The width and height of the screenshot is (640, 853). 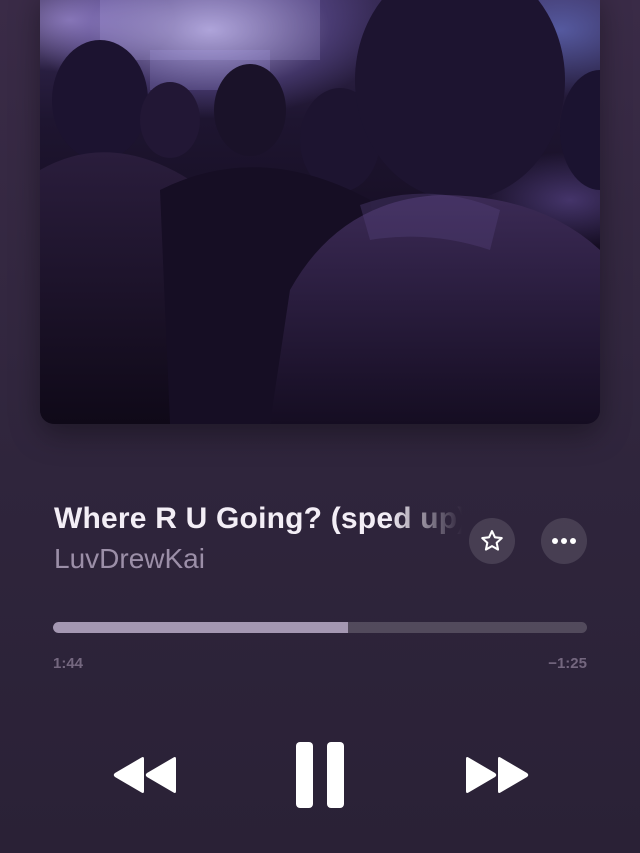 I want to click on pause-button, so click(x=320, y=775).